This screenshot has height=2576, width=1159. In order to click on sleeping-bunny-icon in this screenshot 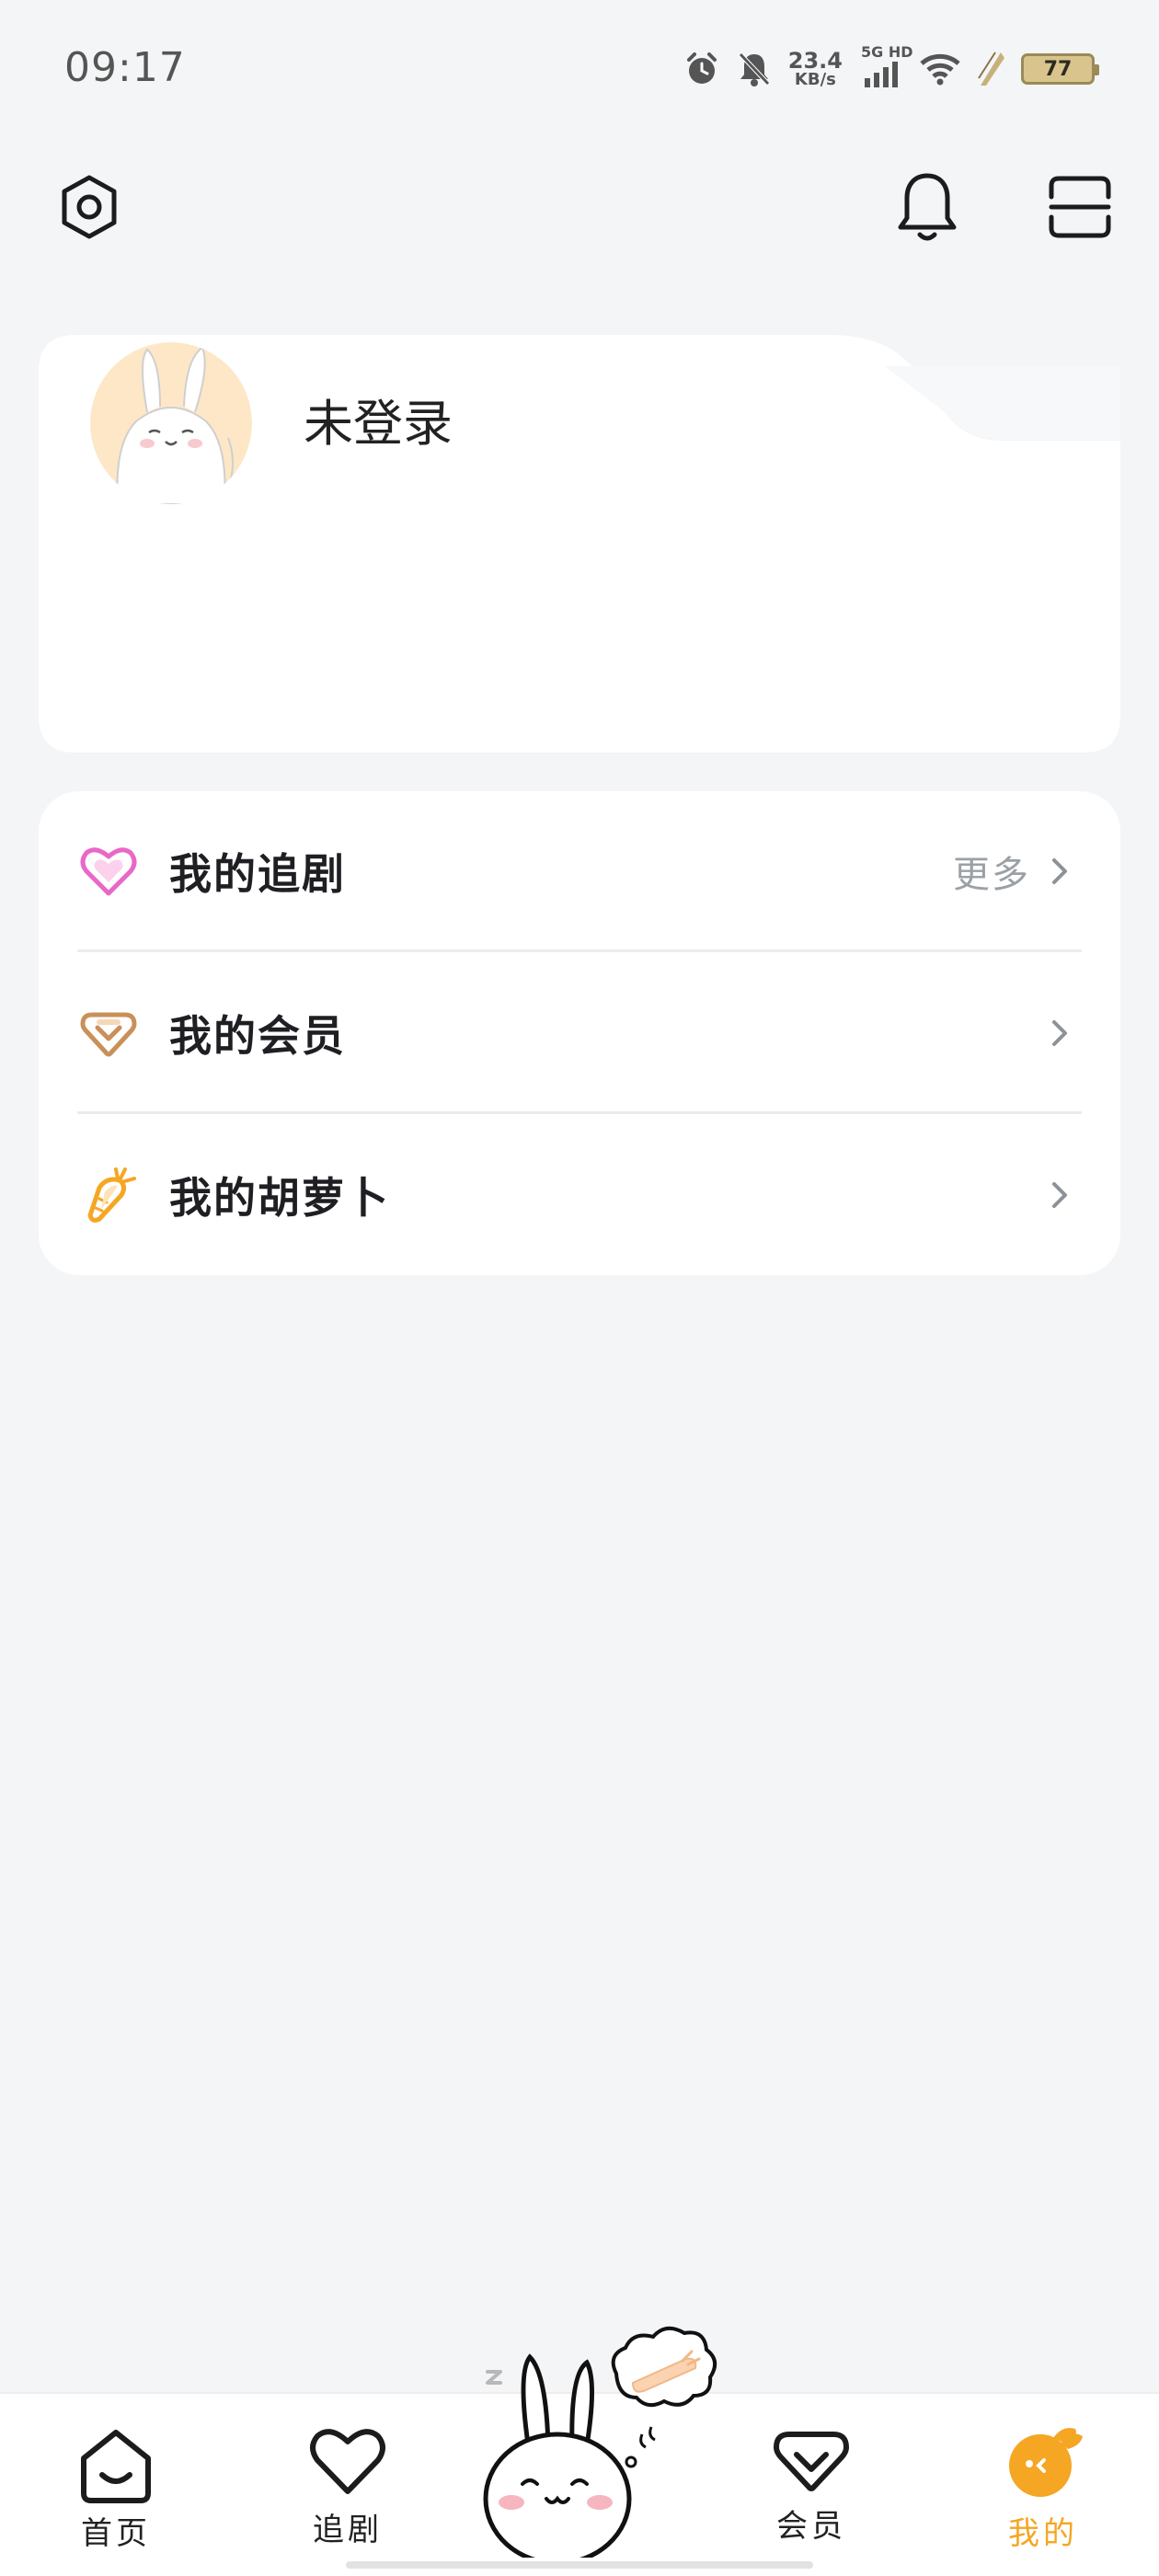, I will do `click(602, 2438)`.